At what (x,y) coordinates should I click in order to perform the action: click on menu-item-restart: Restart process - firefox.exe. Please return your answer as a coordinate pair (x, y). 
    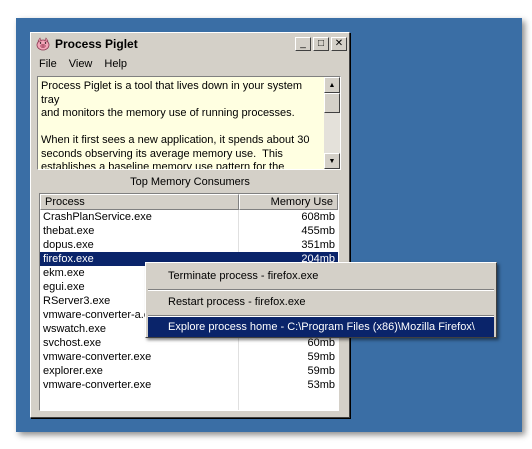
    Looking at the image, I should click on (321, 302).